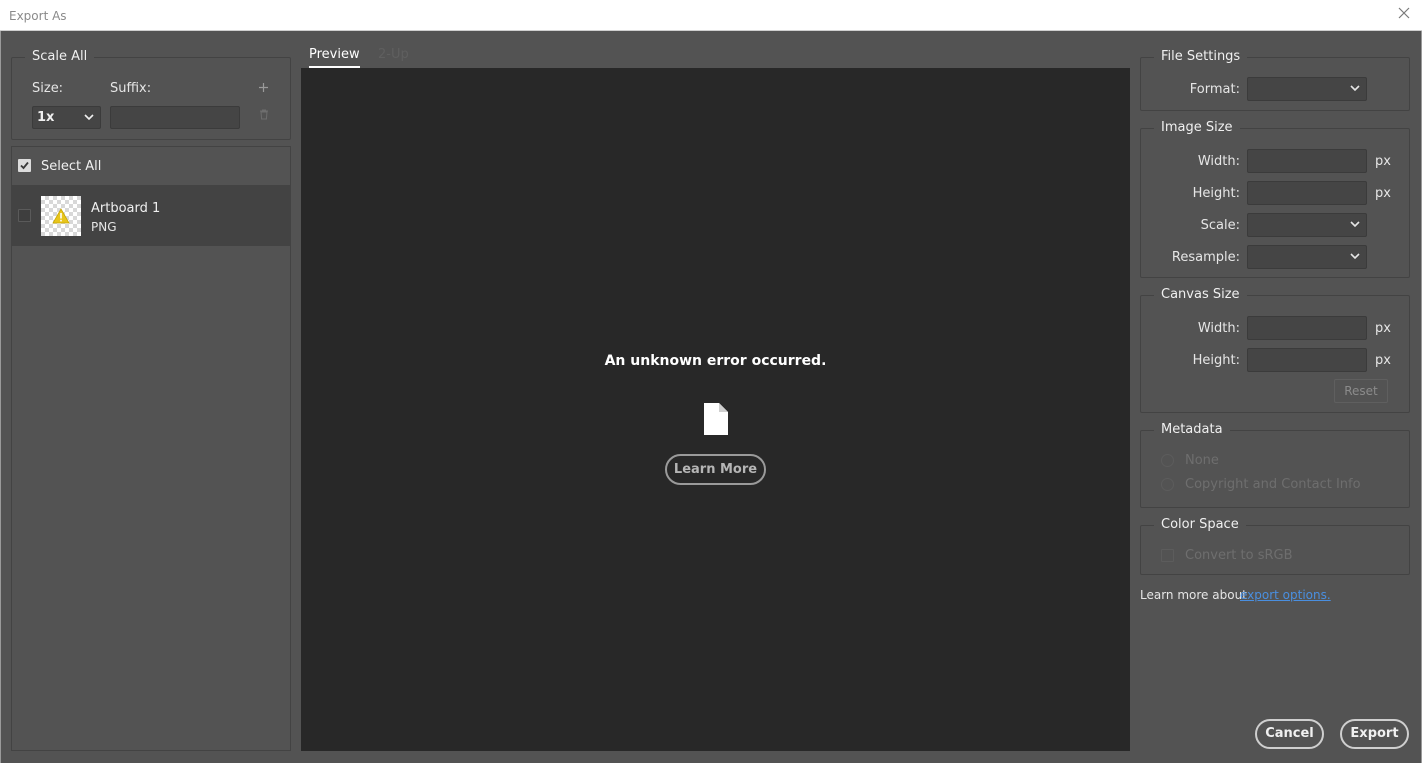  I want to click on format-select, so click(1307, 89).